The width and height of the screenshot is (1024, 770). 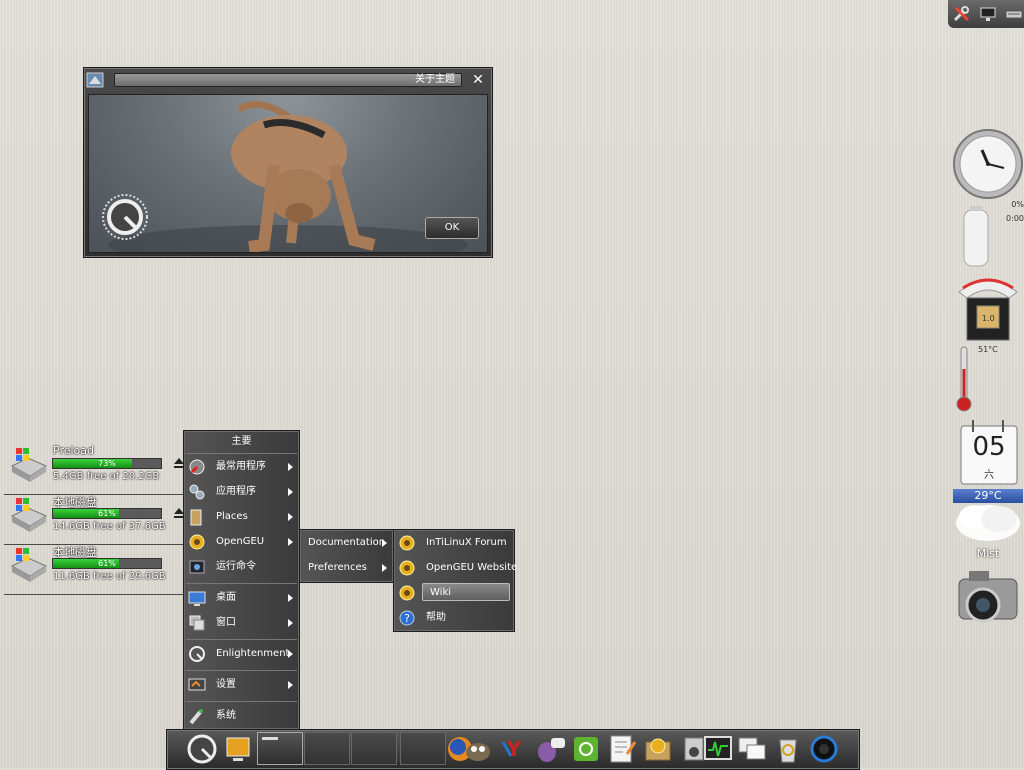 What do you see at coordinates (96, 80) in the screenshot?
I see `theme-app-icon` at bounding box center [96, 80].